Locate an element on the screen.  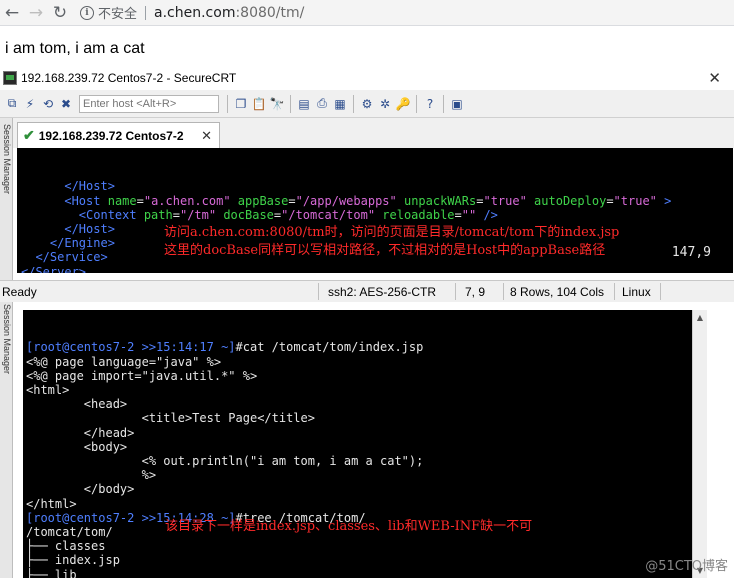
window-close-button: ✕ is located at coordinates (714, 78).